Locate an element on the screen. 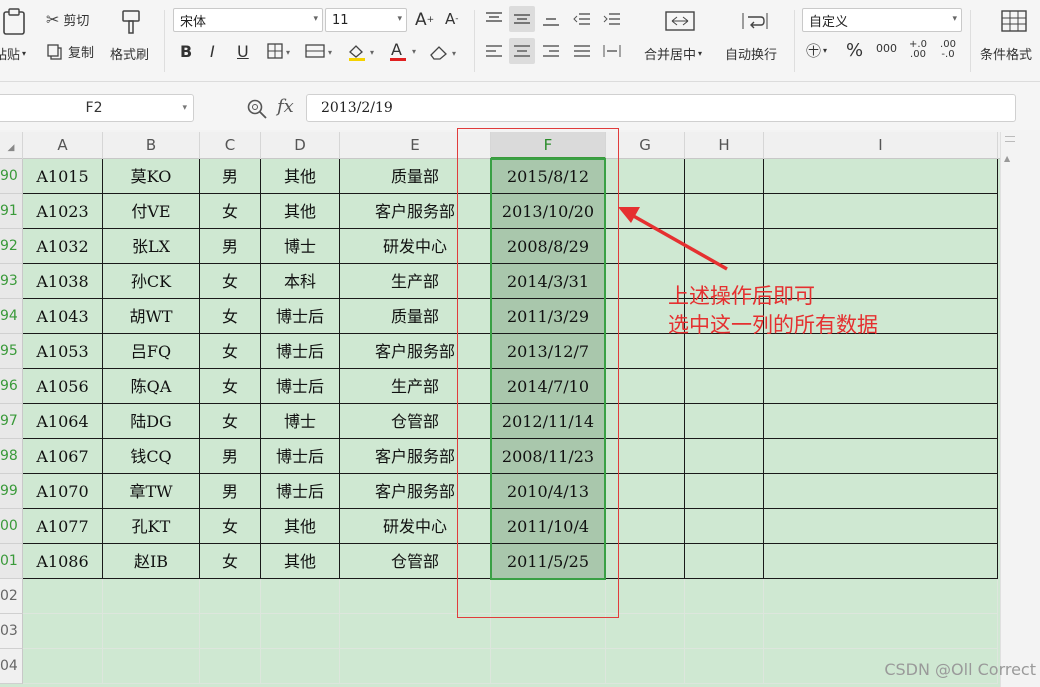 This screenshot has height=687, width=1040. decrease-decimal-button: .00 -.0 is located at coordinates (948, 50).